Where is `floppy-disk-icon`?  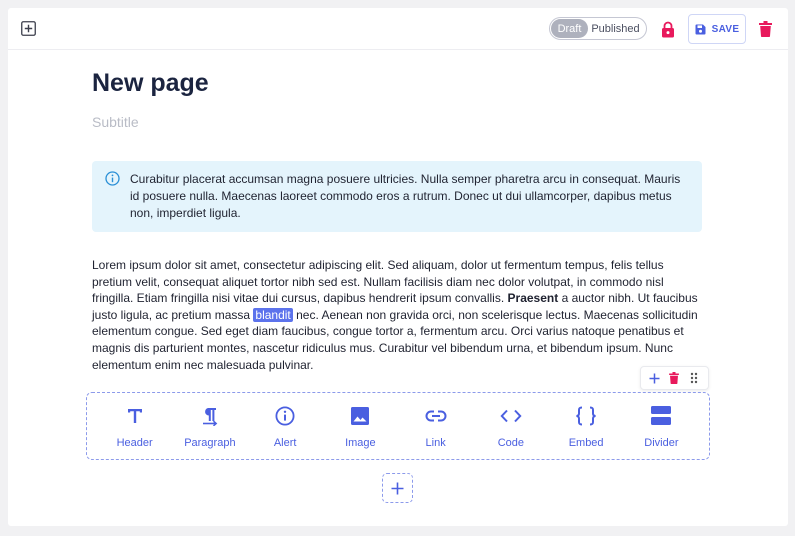
floppy-disk-icon is located at coordinates (700, 29).